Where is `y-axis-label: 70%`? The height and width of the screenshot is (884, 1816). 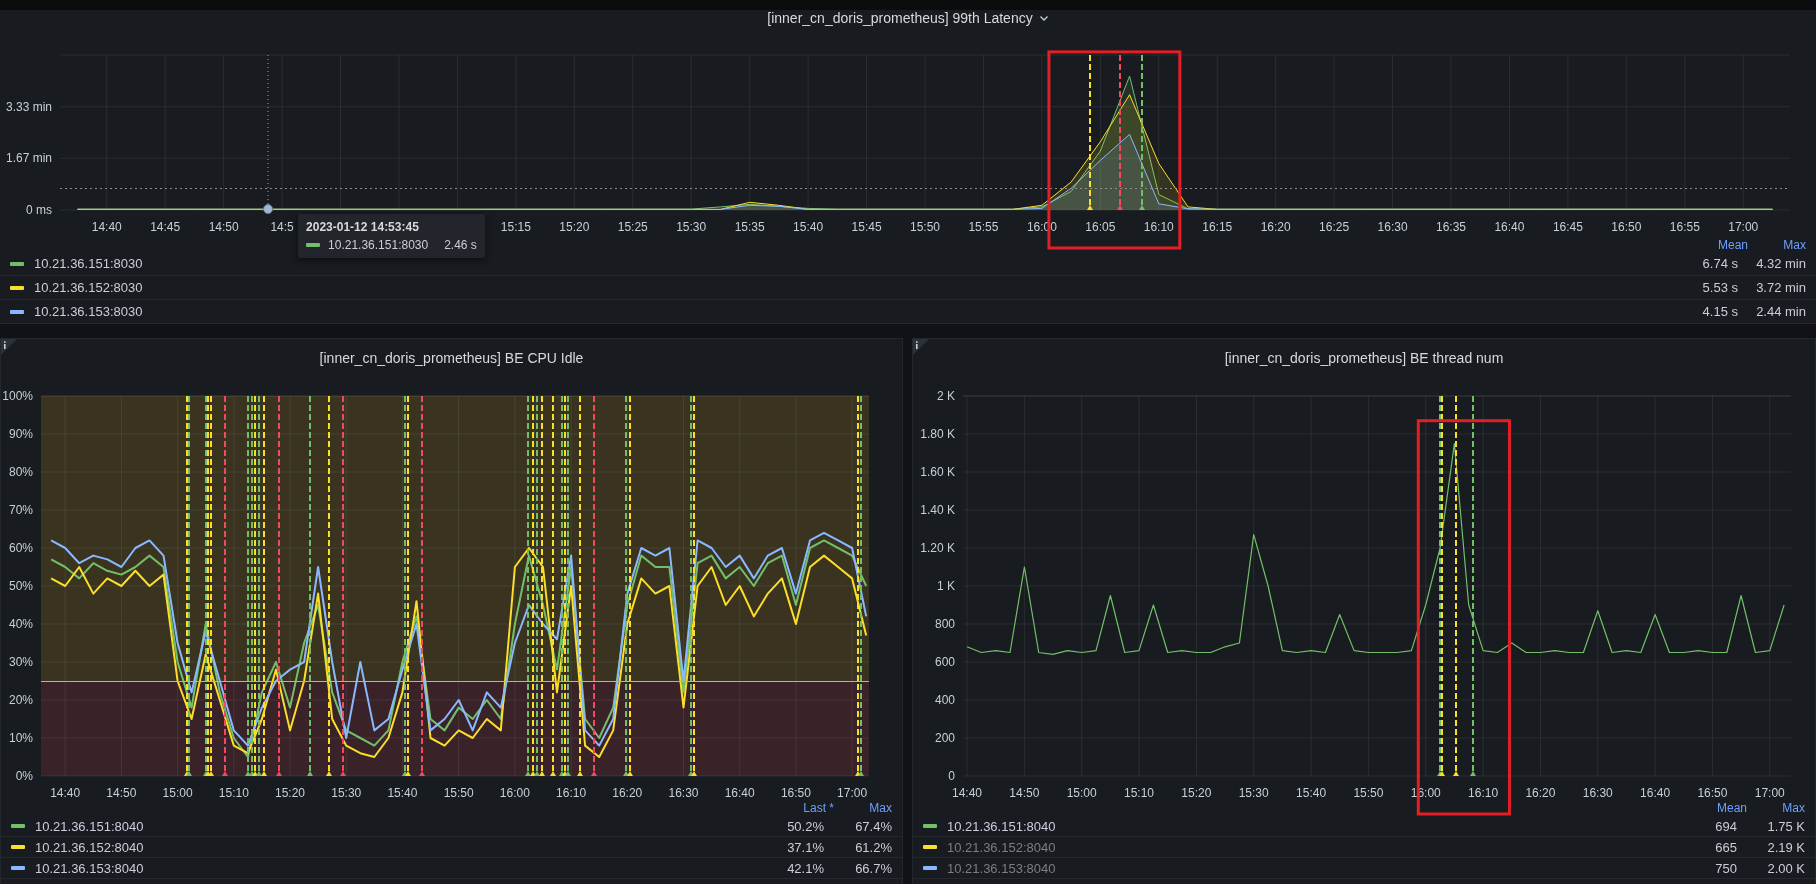
y-axis-label: 70% is located at coordinates (20, 510).